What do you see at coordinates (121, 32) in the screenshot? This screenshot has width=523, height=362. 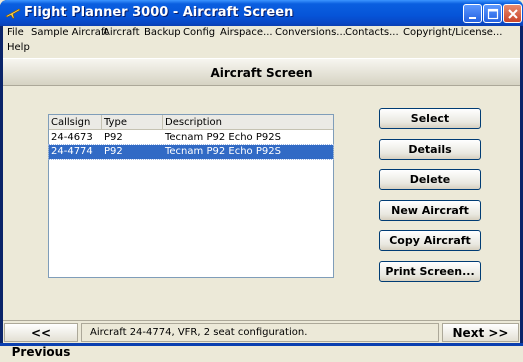 I see `menu-aircraft: Aircraft` at bounding box center [121, 32].